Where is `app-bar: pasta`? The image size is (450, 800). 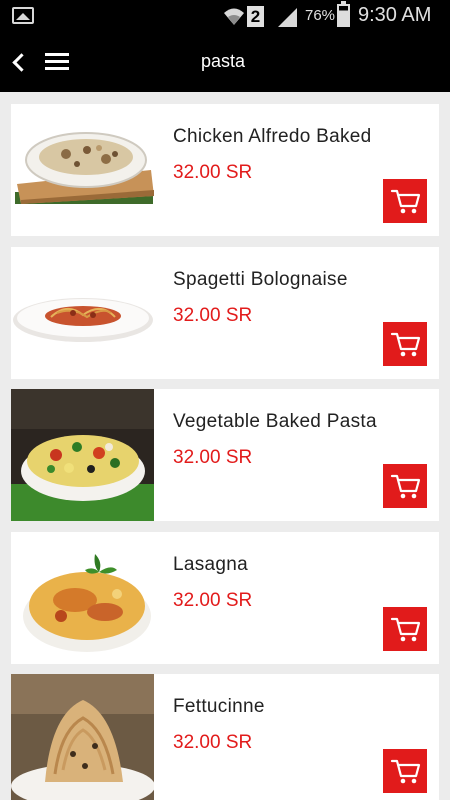 app-bar: pasta is located at coordinates (225, 62).